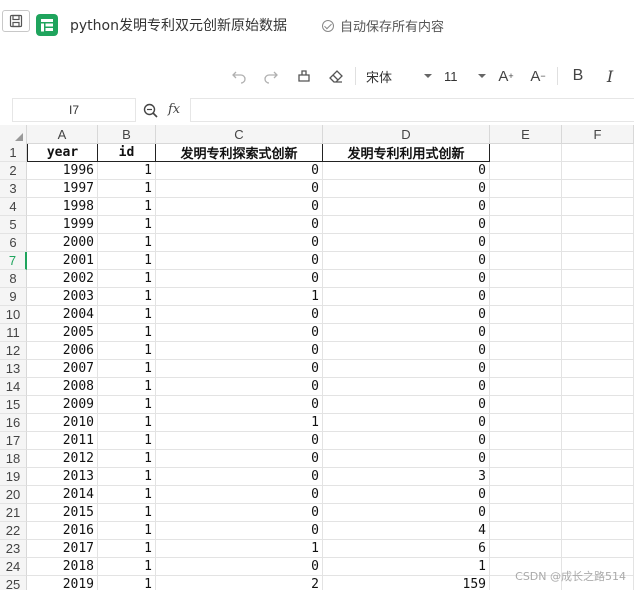  Describe the element at coordinates (13, 423) in the screenshot. I see `row-header: 16` at that location.